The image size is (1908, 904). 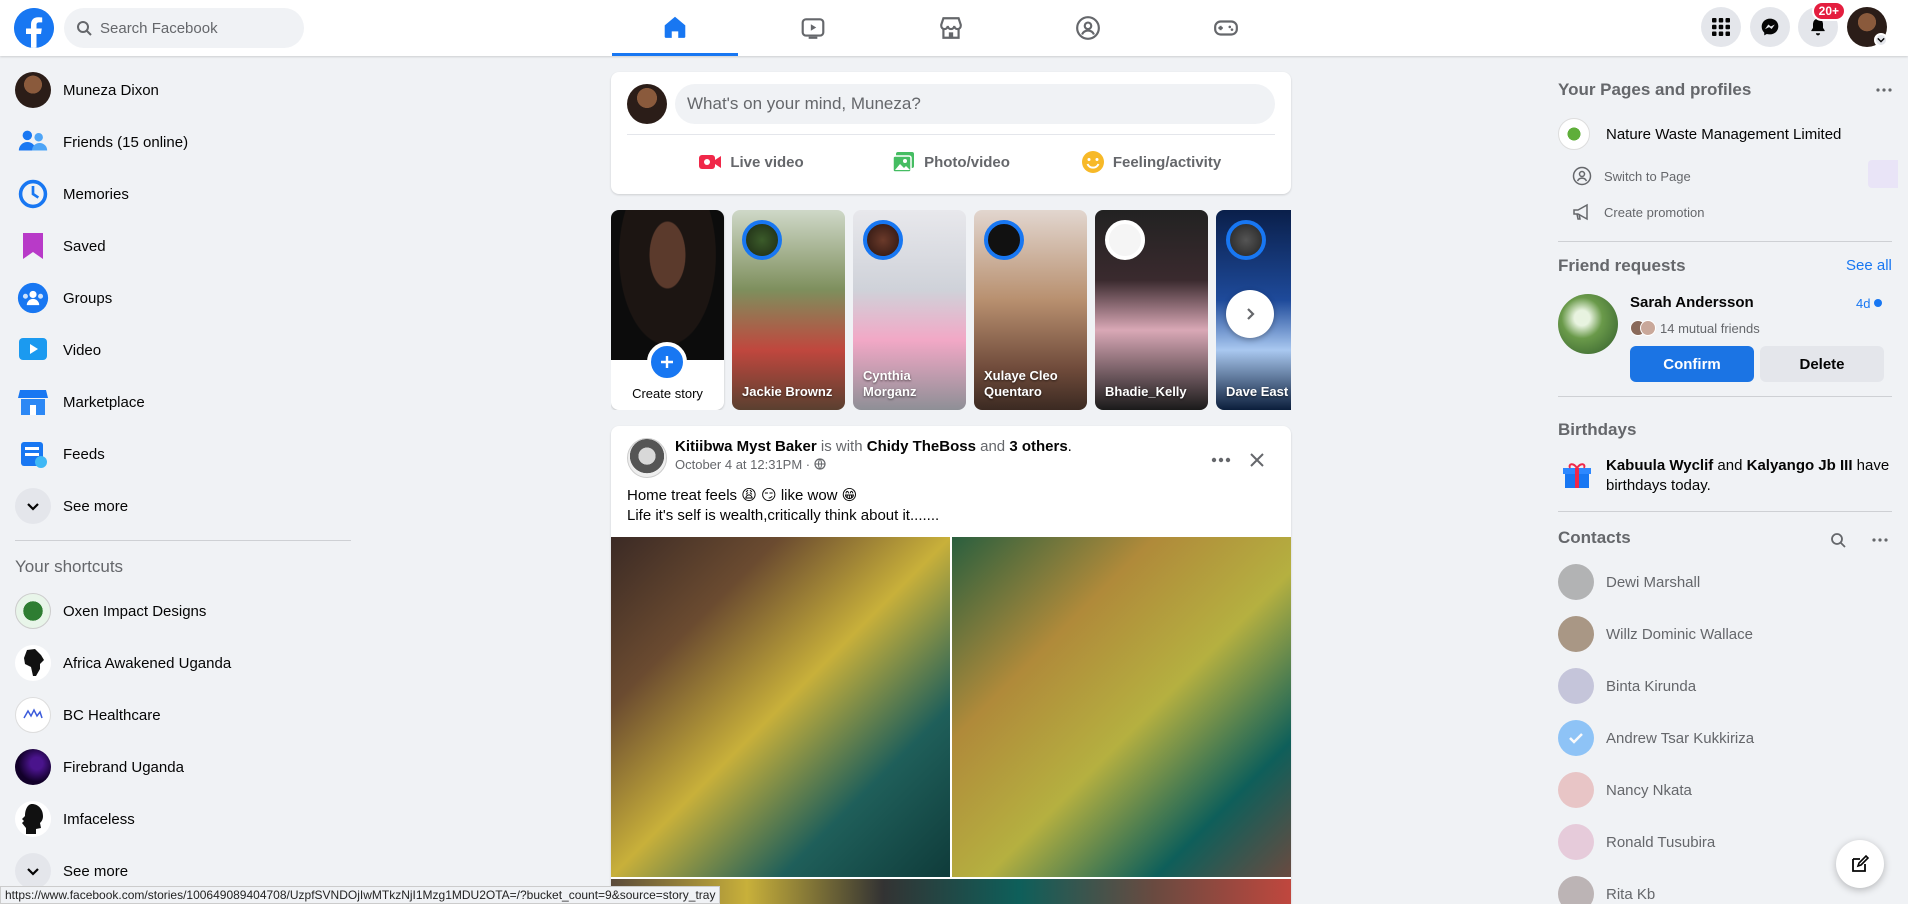 I want to click on pages-options-button, so click(x=1884, y=90).